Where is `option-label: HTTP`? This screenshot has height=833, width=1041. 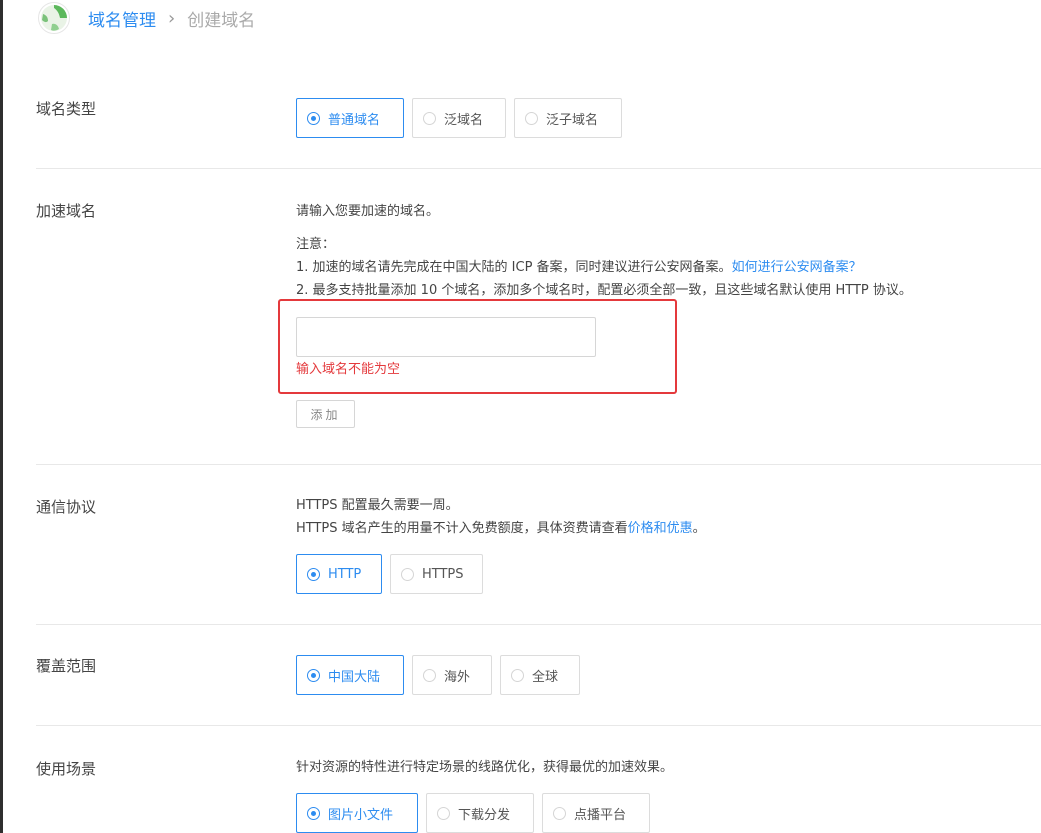 option-label: HTTP is located at coordinates (345, 574).